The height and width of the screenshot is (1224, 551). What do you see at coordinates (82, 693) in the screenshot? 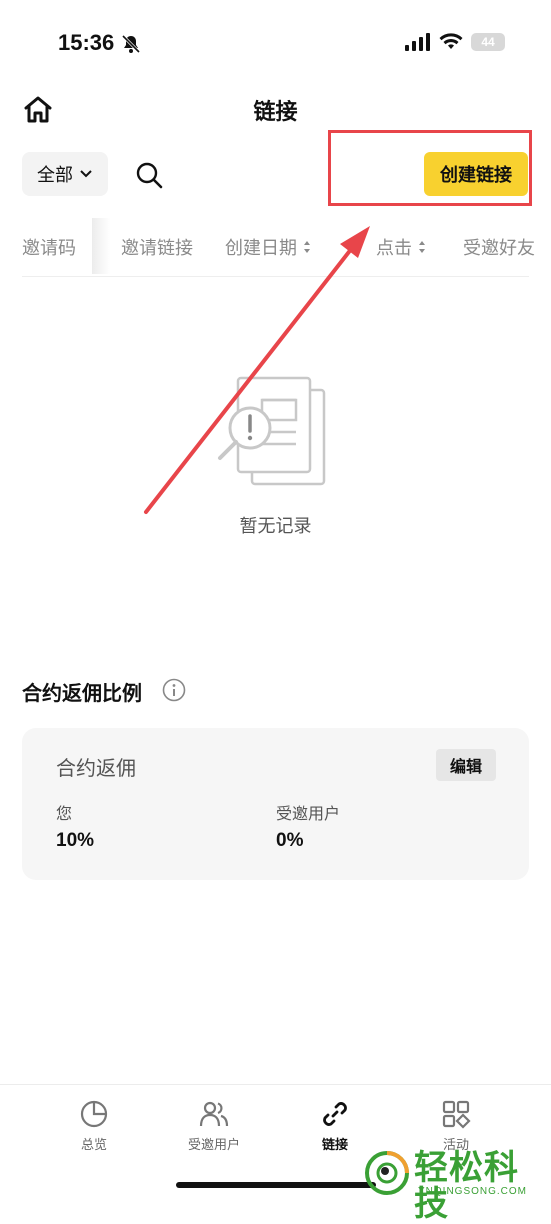
I see `rebate-section-title: 合约返佣比例` at bounding box center [82, 693].